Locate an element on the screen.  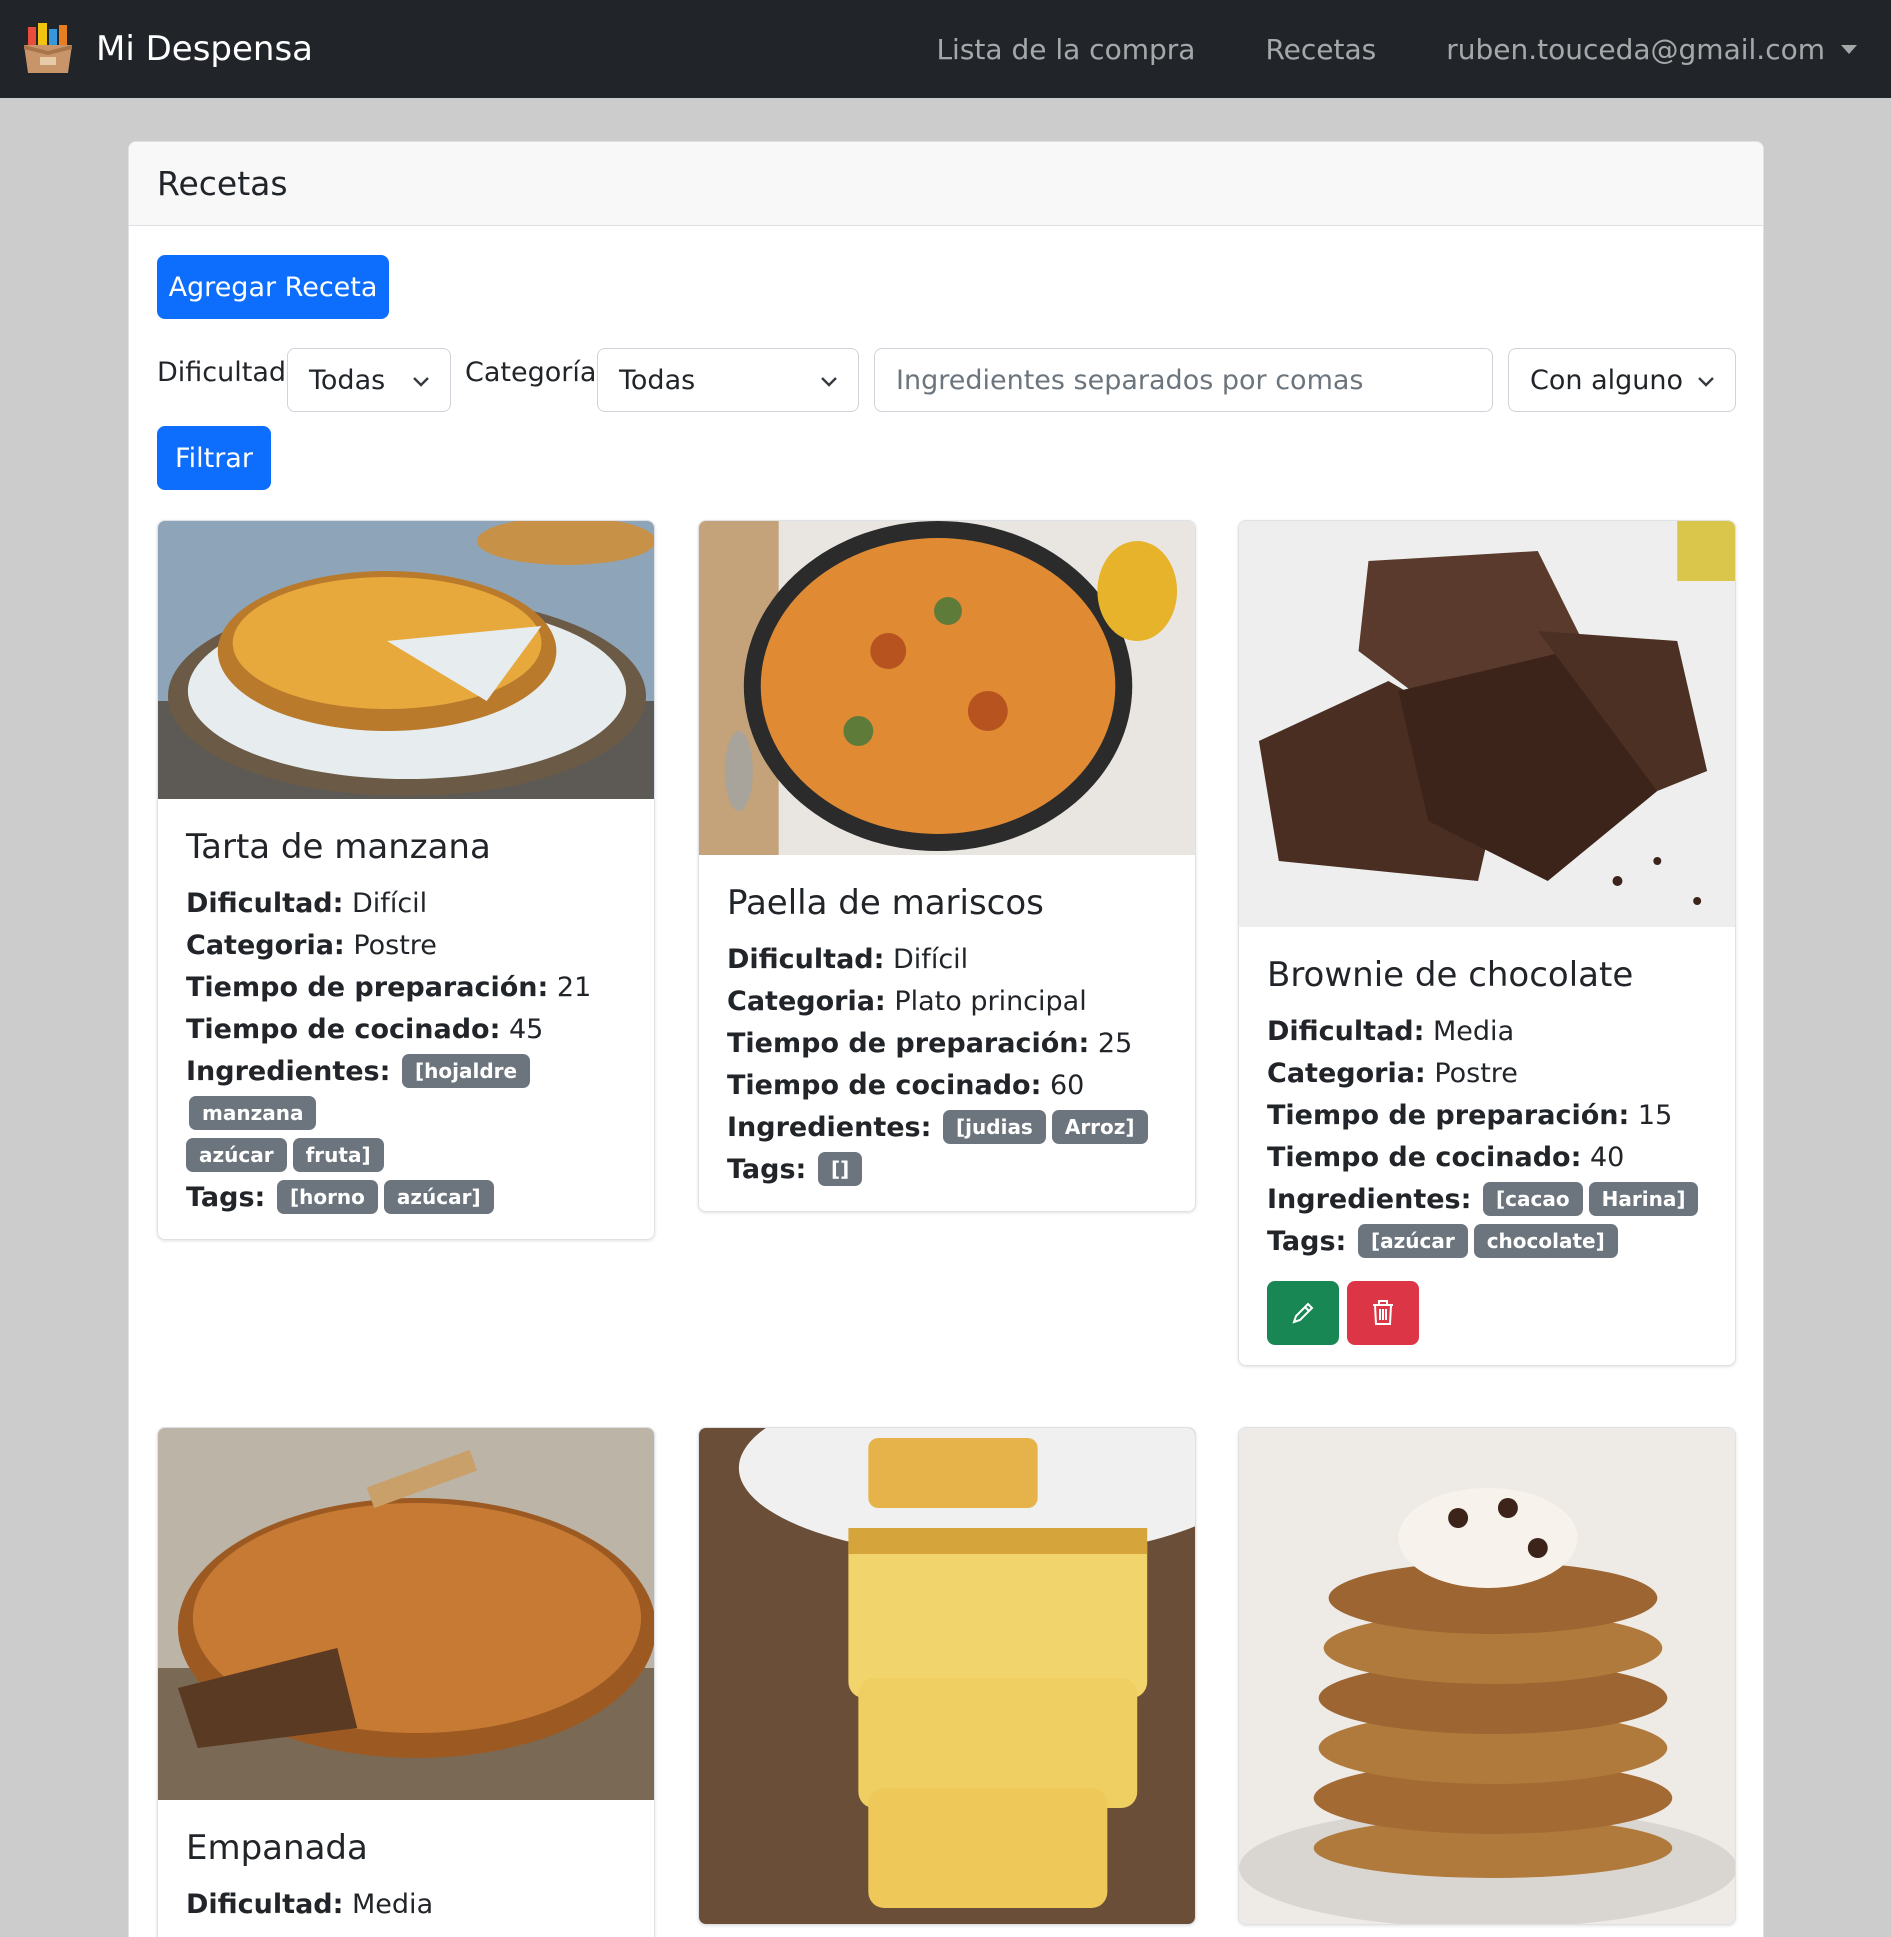
recipe-tags: Tags: [horno azúcar] is located at coordinates (406, 1198).